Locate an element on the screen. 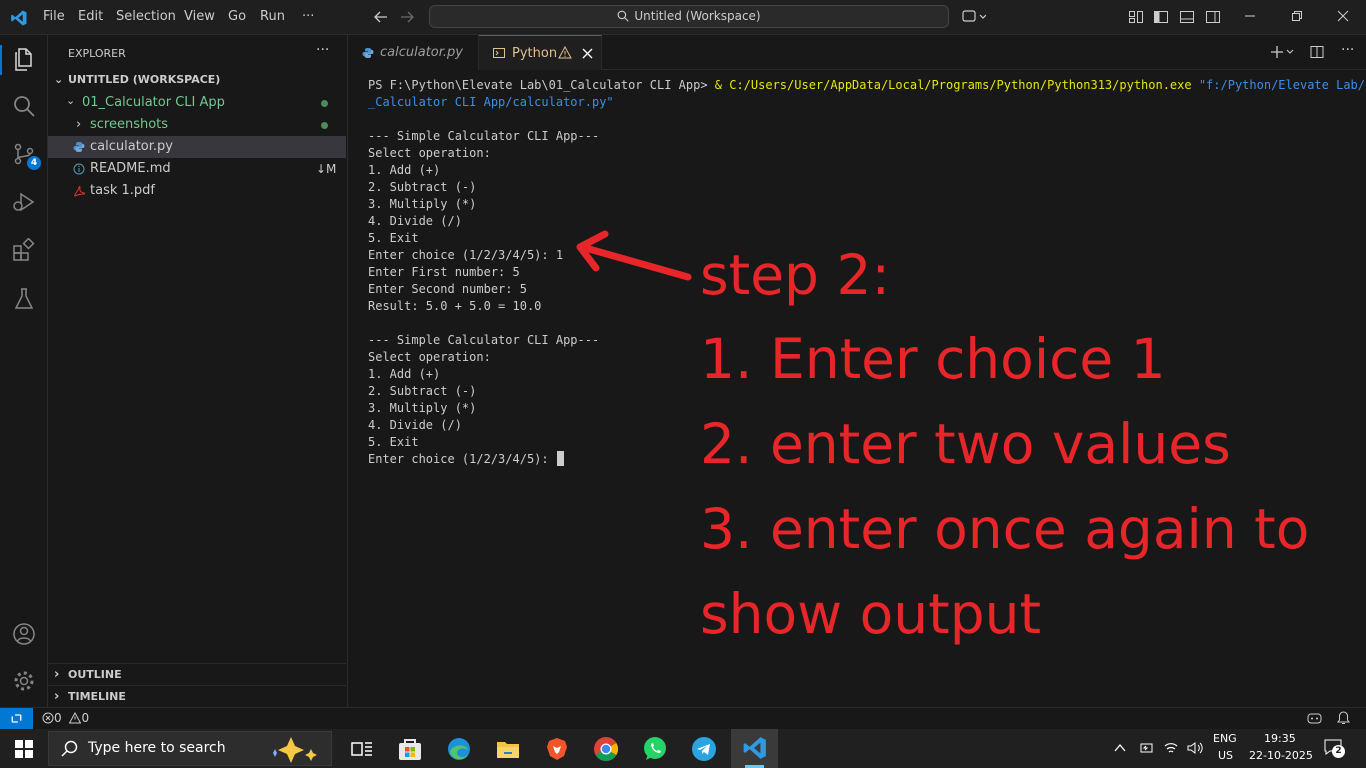  annotation-line: 2. enter two values is located at coordinates (965, 444).